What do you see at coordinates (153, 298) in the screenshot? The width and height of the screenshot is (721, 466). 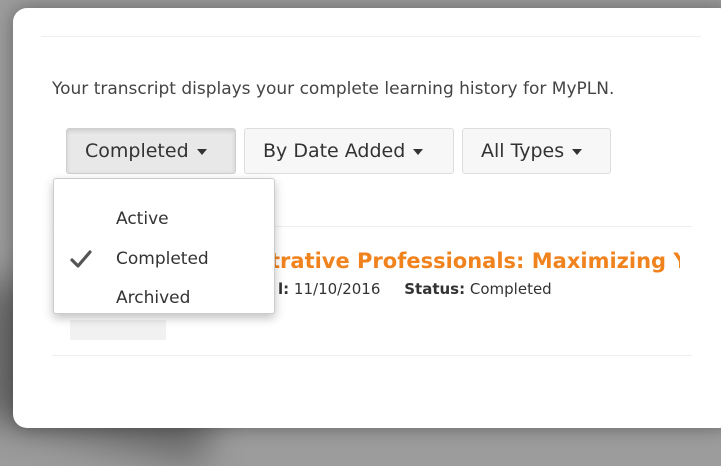 I see `menu-item-label: Archived` at bounding box center [153, 298].